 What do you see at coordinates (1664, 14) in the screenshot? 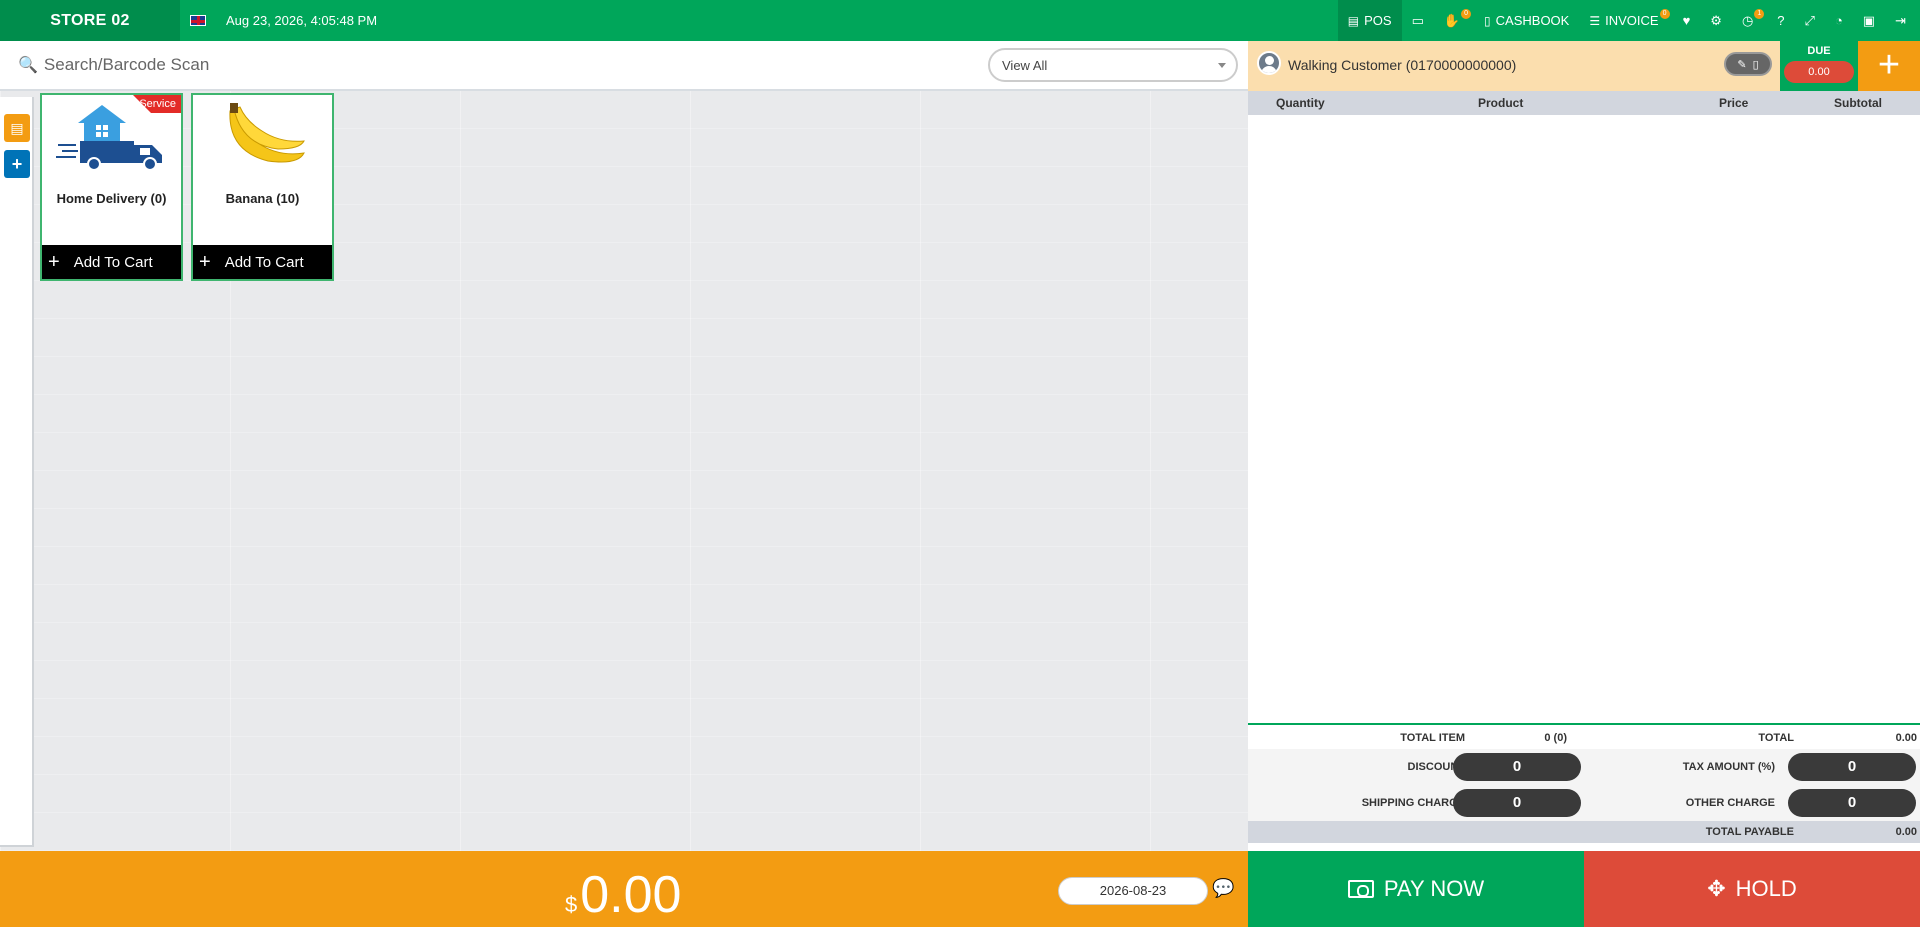
I see `invoice-badge: 0` at bounding box center [1664, 14].